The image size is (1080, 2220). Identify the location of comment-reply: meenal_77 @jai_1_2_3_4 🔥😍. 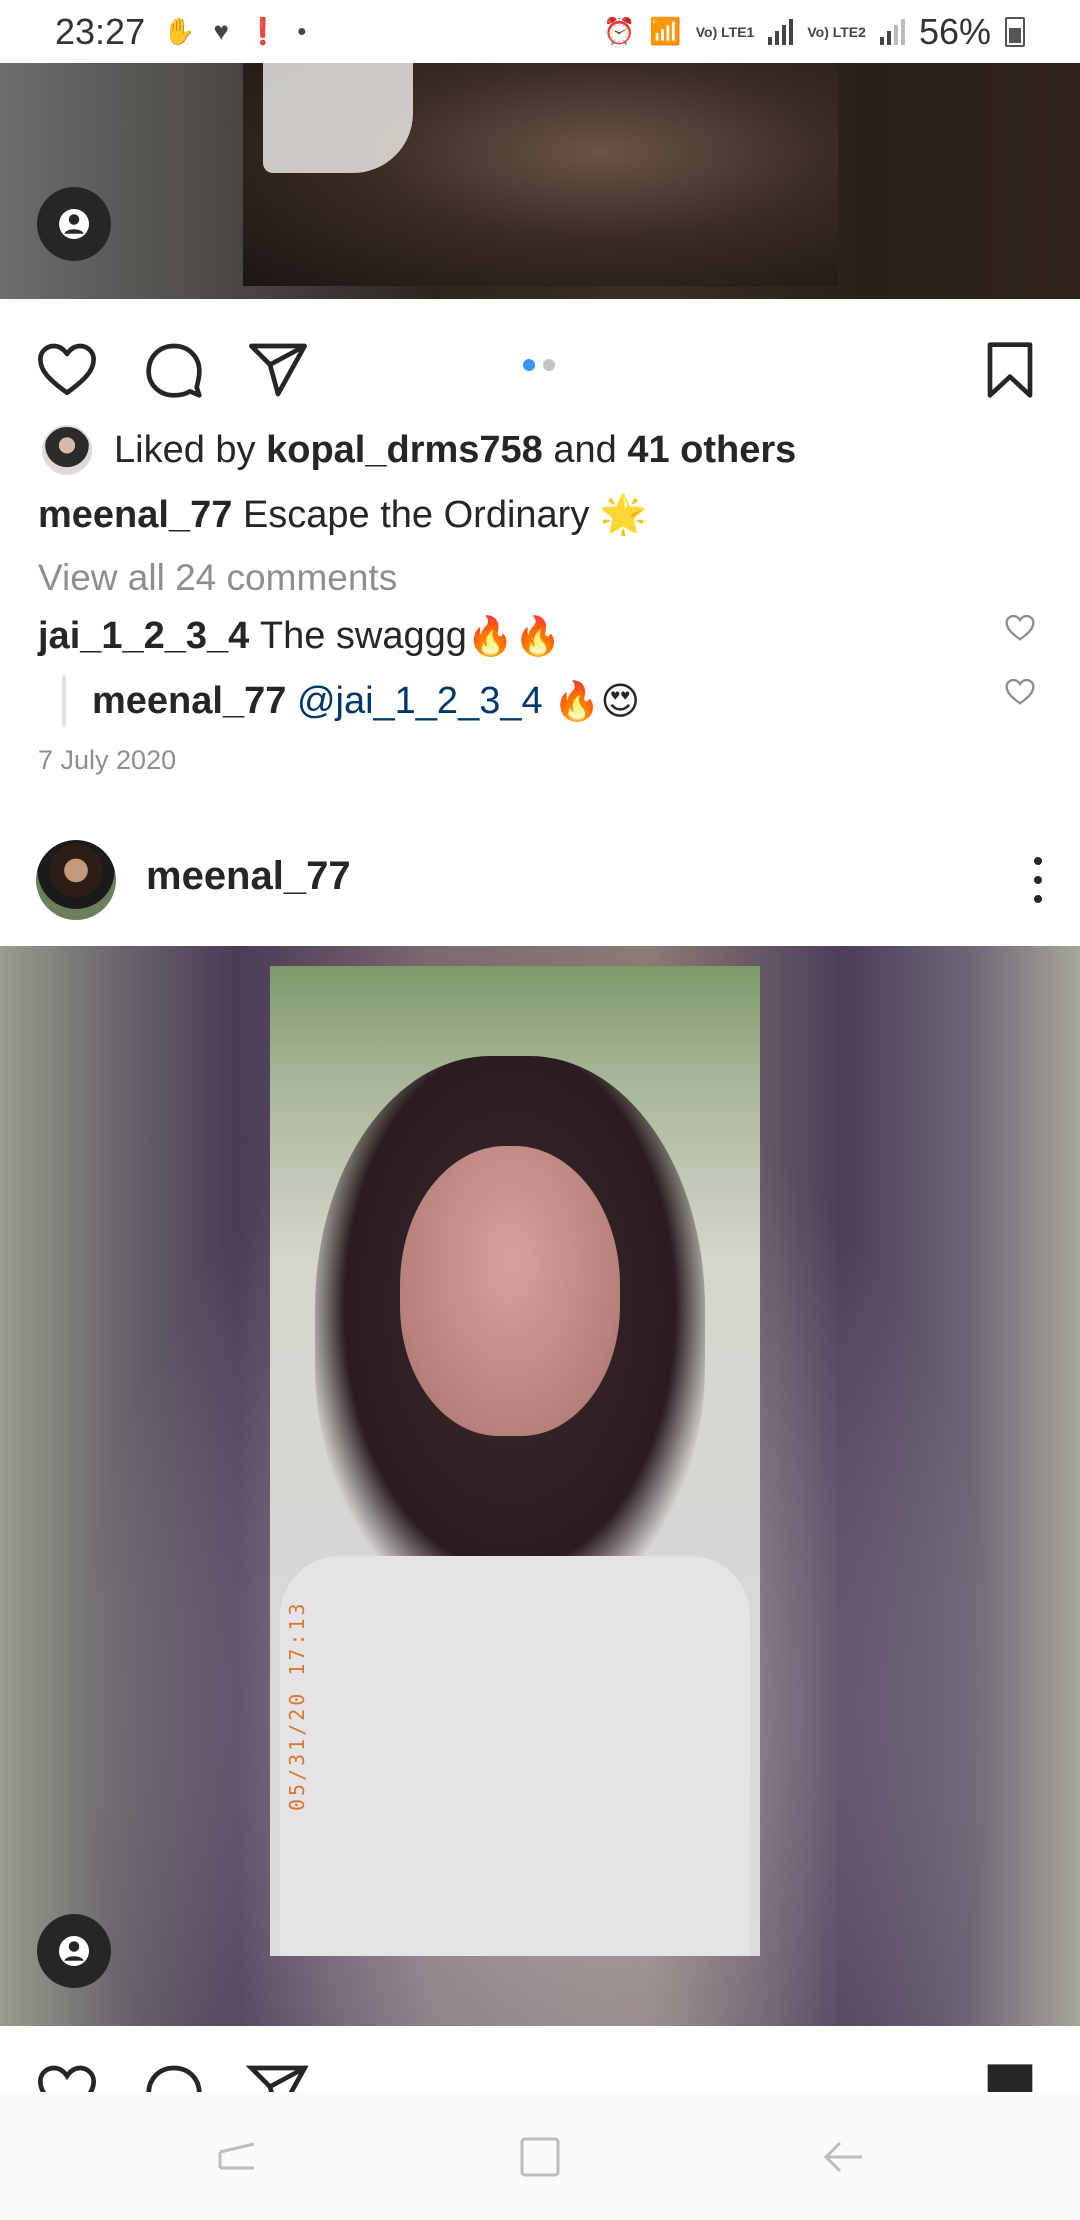
(351, 701).